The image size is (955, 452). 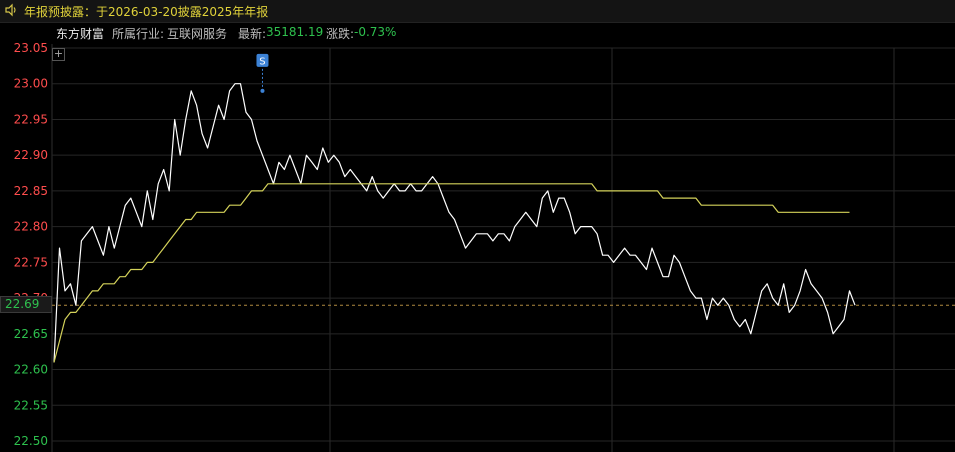 I want to click on y-tick-label: 22.90, so click(x=31, y=155).